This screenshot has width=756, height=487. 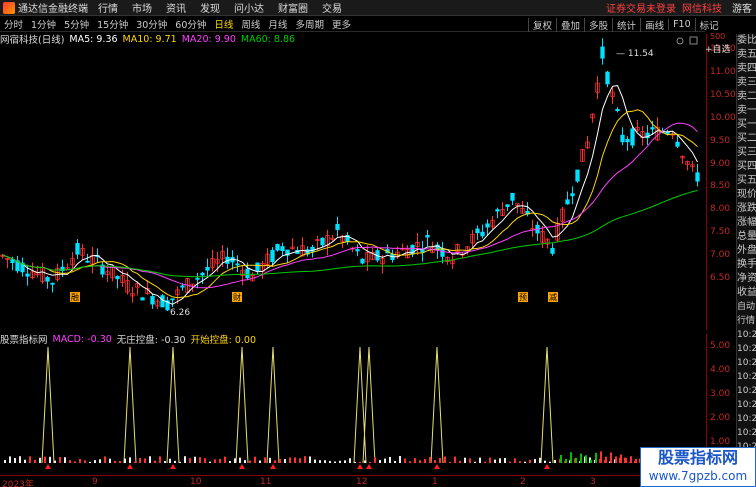 I want to click on sidebar-item: 卖四, so click(x=746, y=69).